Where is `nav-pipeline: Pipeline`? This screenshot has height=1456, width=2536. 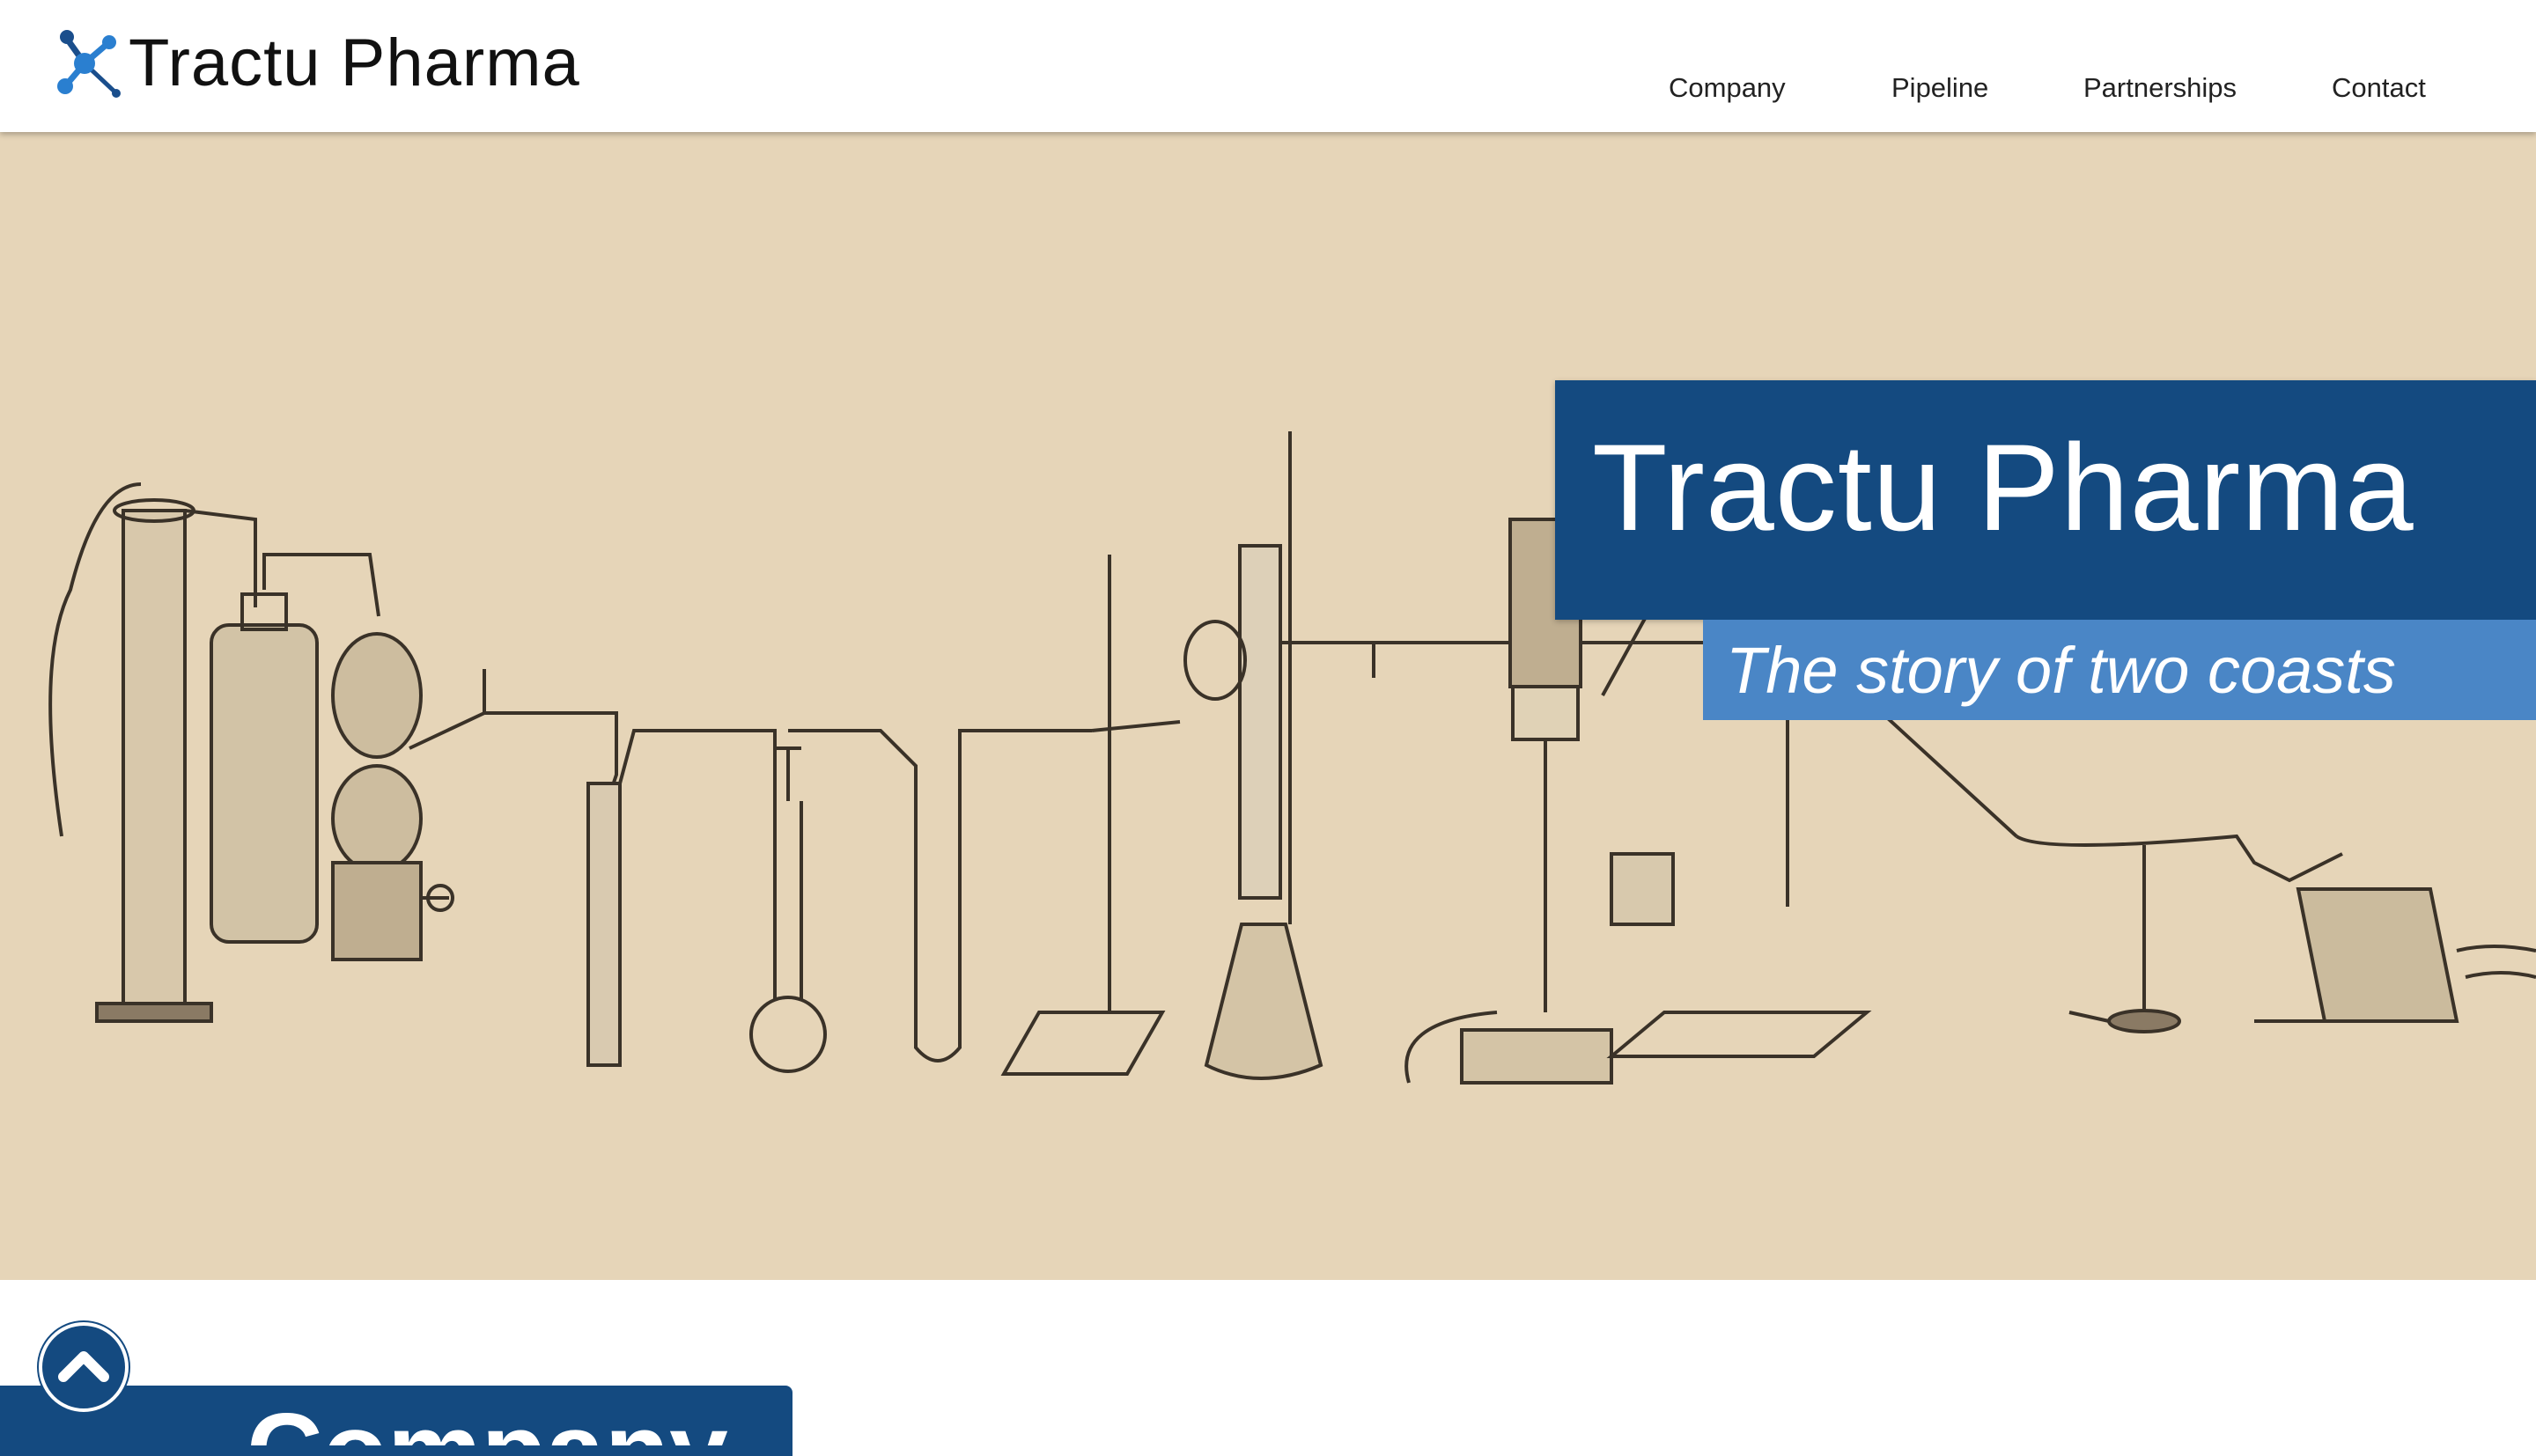 nav-pipeline: Pipeline is located at coordinates (1940, 88).